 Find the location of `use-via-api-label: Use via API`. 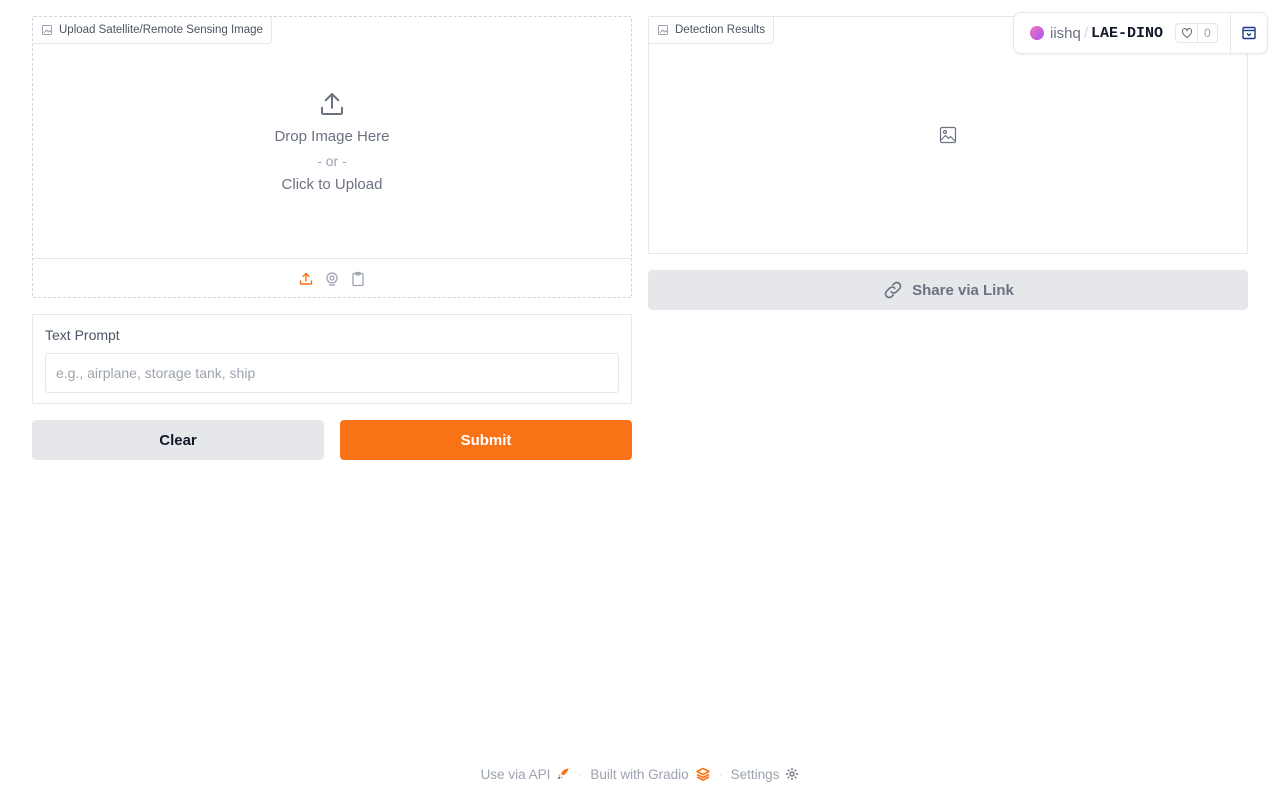

use-via-api-label: Use via API is located at coordinates (515, 774).